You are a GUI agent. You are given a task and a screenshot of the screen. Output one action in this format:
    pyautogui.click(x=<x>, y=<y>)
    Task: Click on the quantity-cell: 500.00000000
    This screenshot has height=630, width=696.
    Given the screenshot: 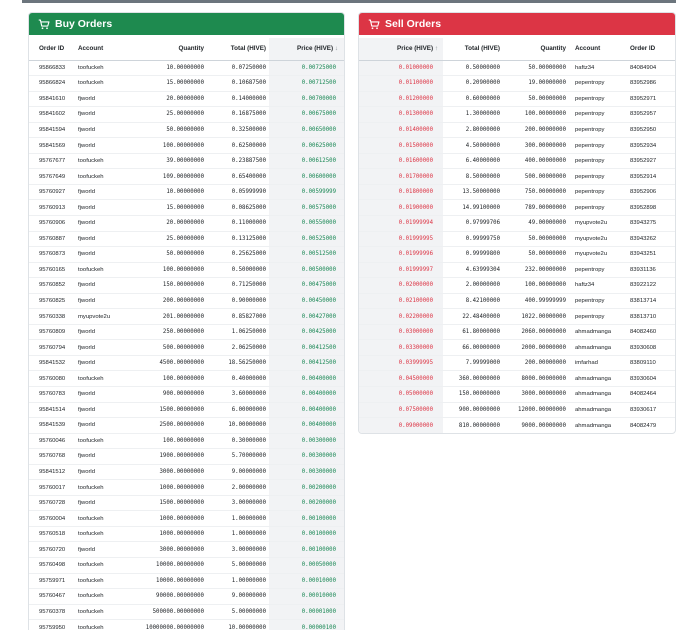 What is the action you would take?
    pyautogui.click(x=536, y=176)
    